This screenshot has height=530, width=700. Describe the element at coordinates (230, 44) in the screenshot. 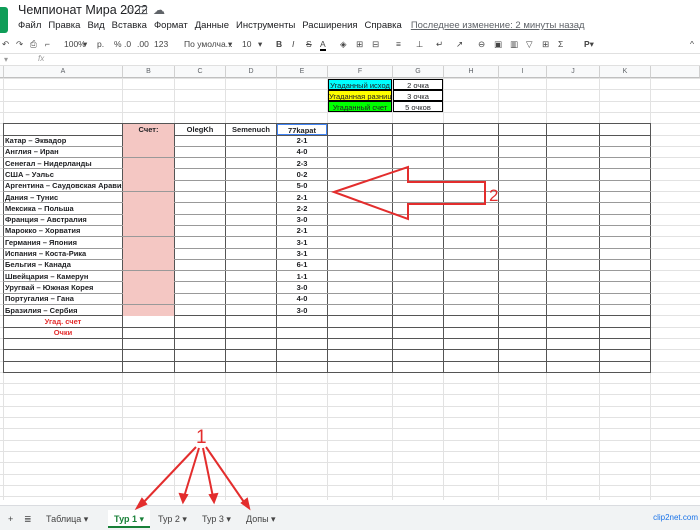

I see `font-chevron-down-icon: ▾` at that location.